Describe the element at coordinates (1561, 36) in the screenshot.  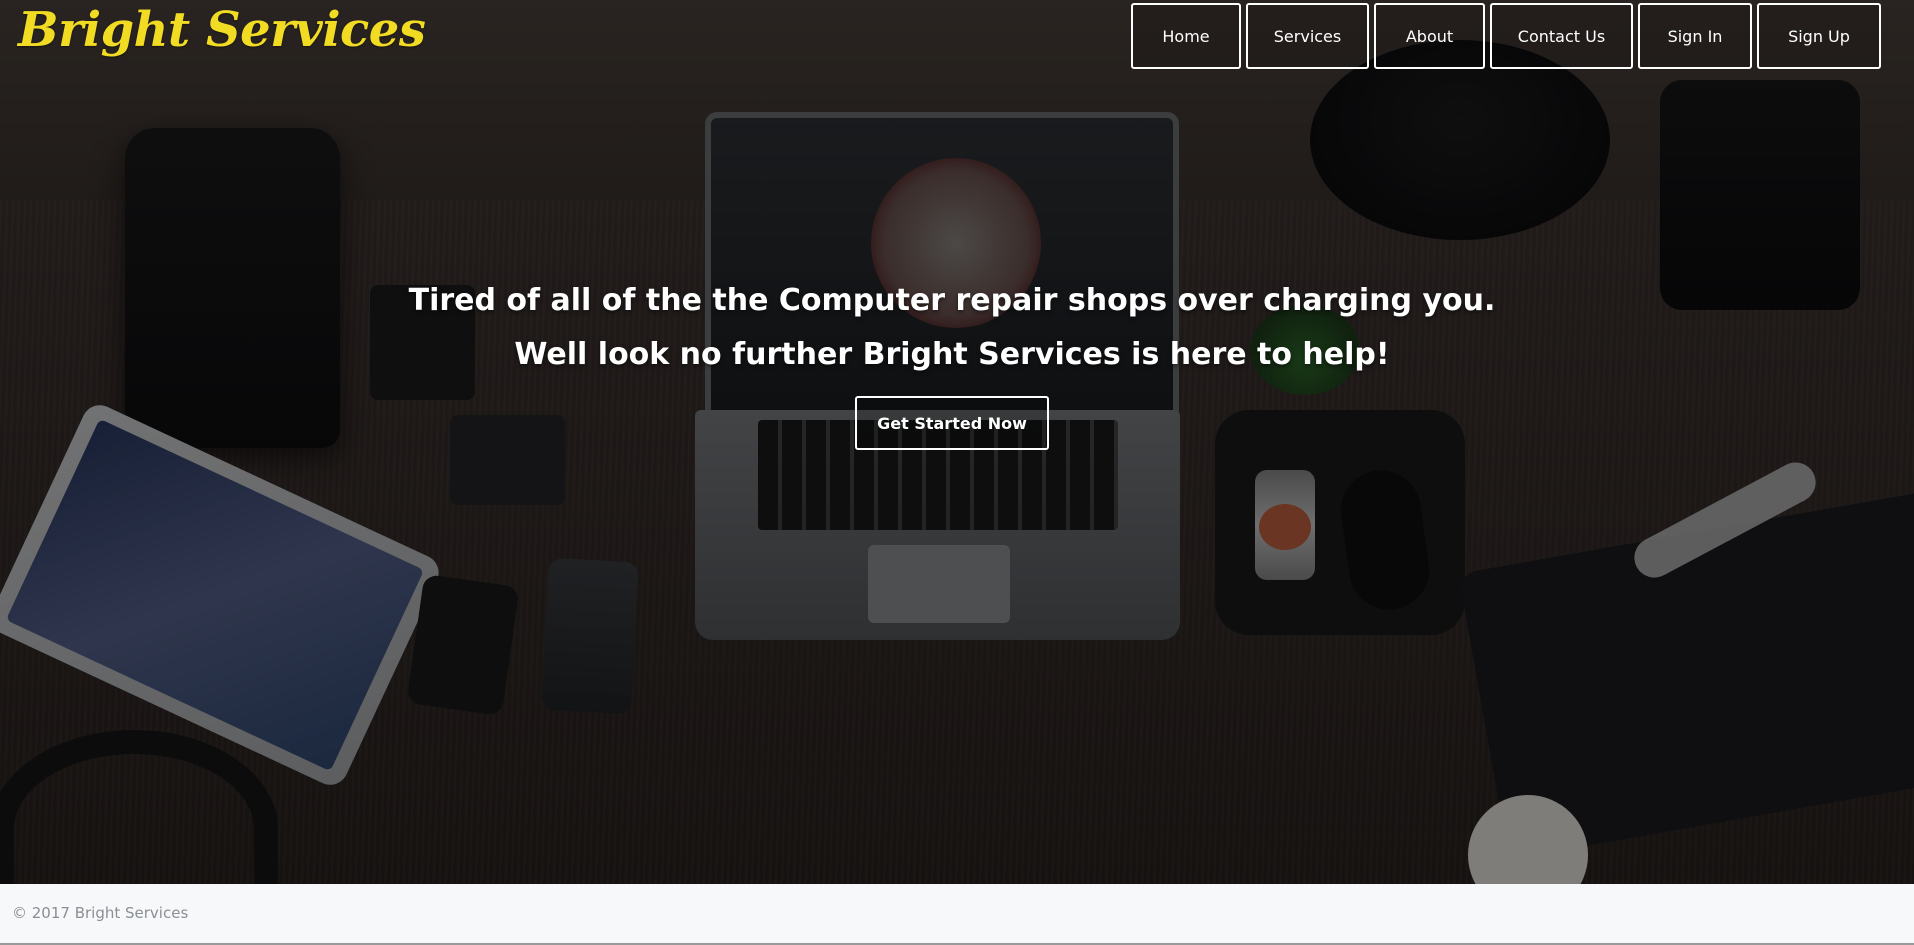
I see `nav-contact-us-button: Contact Us` at that location.